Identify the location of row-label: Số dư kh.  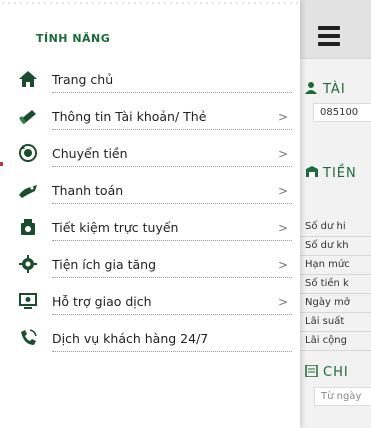
(335, 246).